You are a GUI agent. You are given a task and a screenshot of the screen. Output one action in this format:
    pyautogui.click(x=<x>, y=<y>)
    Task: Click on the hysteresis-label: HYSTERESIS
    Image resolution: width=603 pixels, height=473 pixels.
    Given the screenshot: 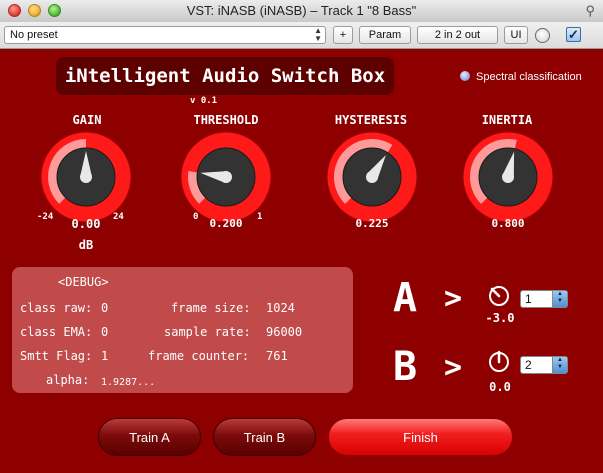 What is the action you would take?
    pyautogui.click(x=371, y=120)
    